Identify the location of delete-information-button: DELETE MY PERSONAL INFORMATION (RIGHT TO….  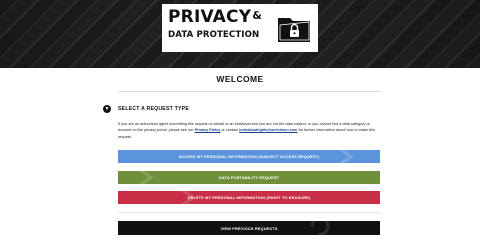
(249, 197).